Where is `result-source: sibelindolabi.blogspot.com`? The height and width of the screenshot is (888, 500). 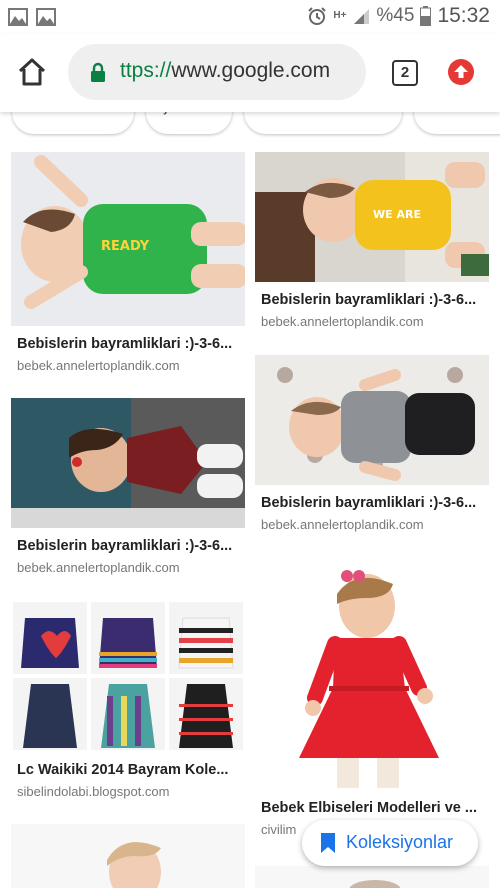 result-source: sibelindolabi.blogspot.com is located at coordinates (93, 791).